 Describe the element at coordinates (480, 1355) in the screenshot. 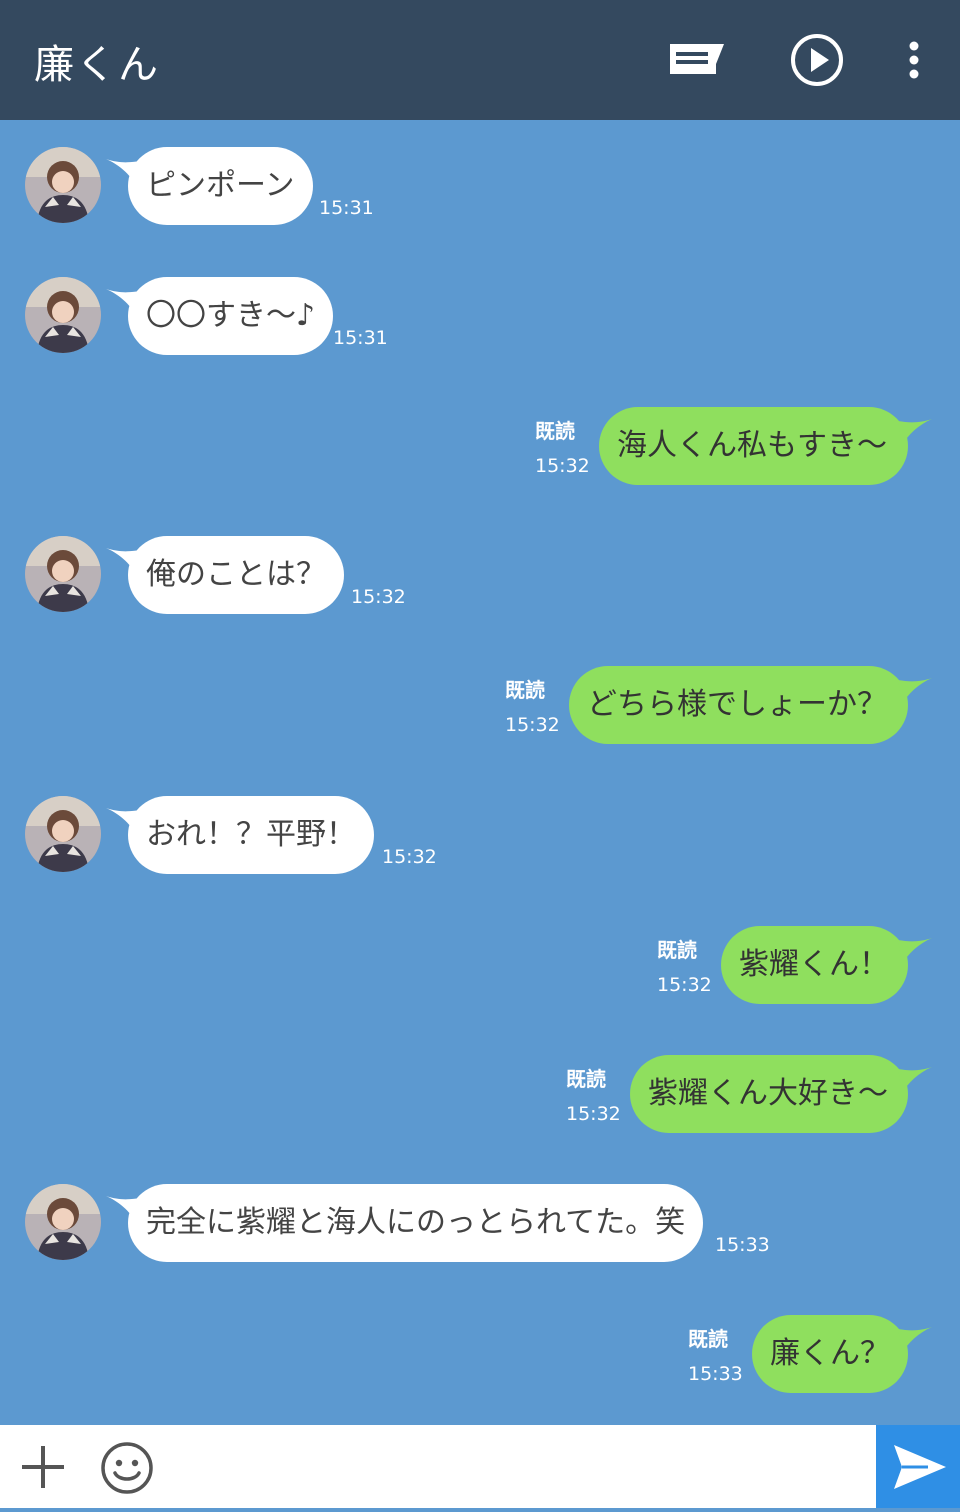

I see `message-outgoing: 既読 15:33 廉くん？` at that location.